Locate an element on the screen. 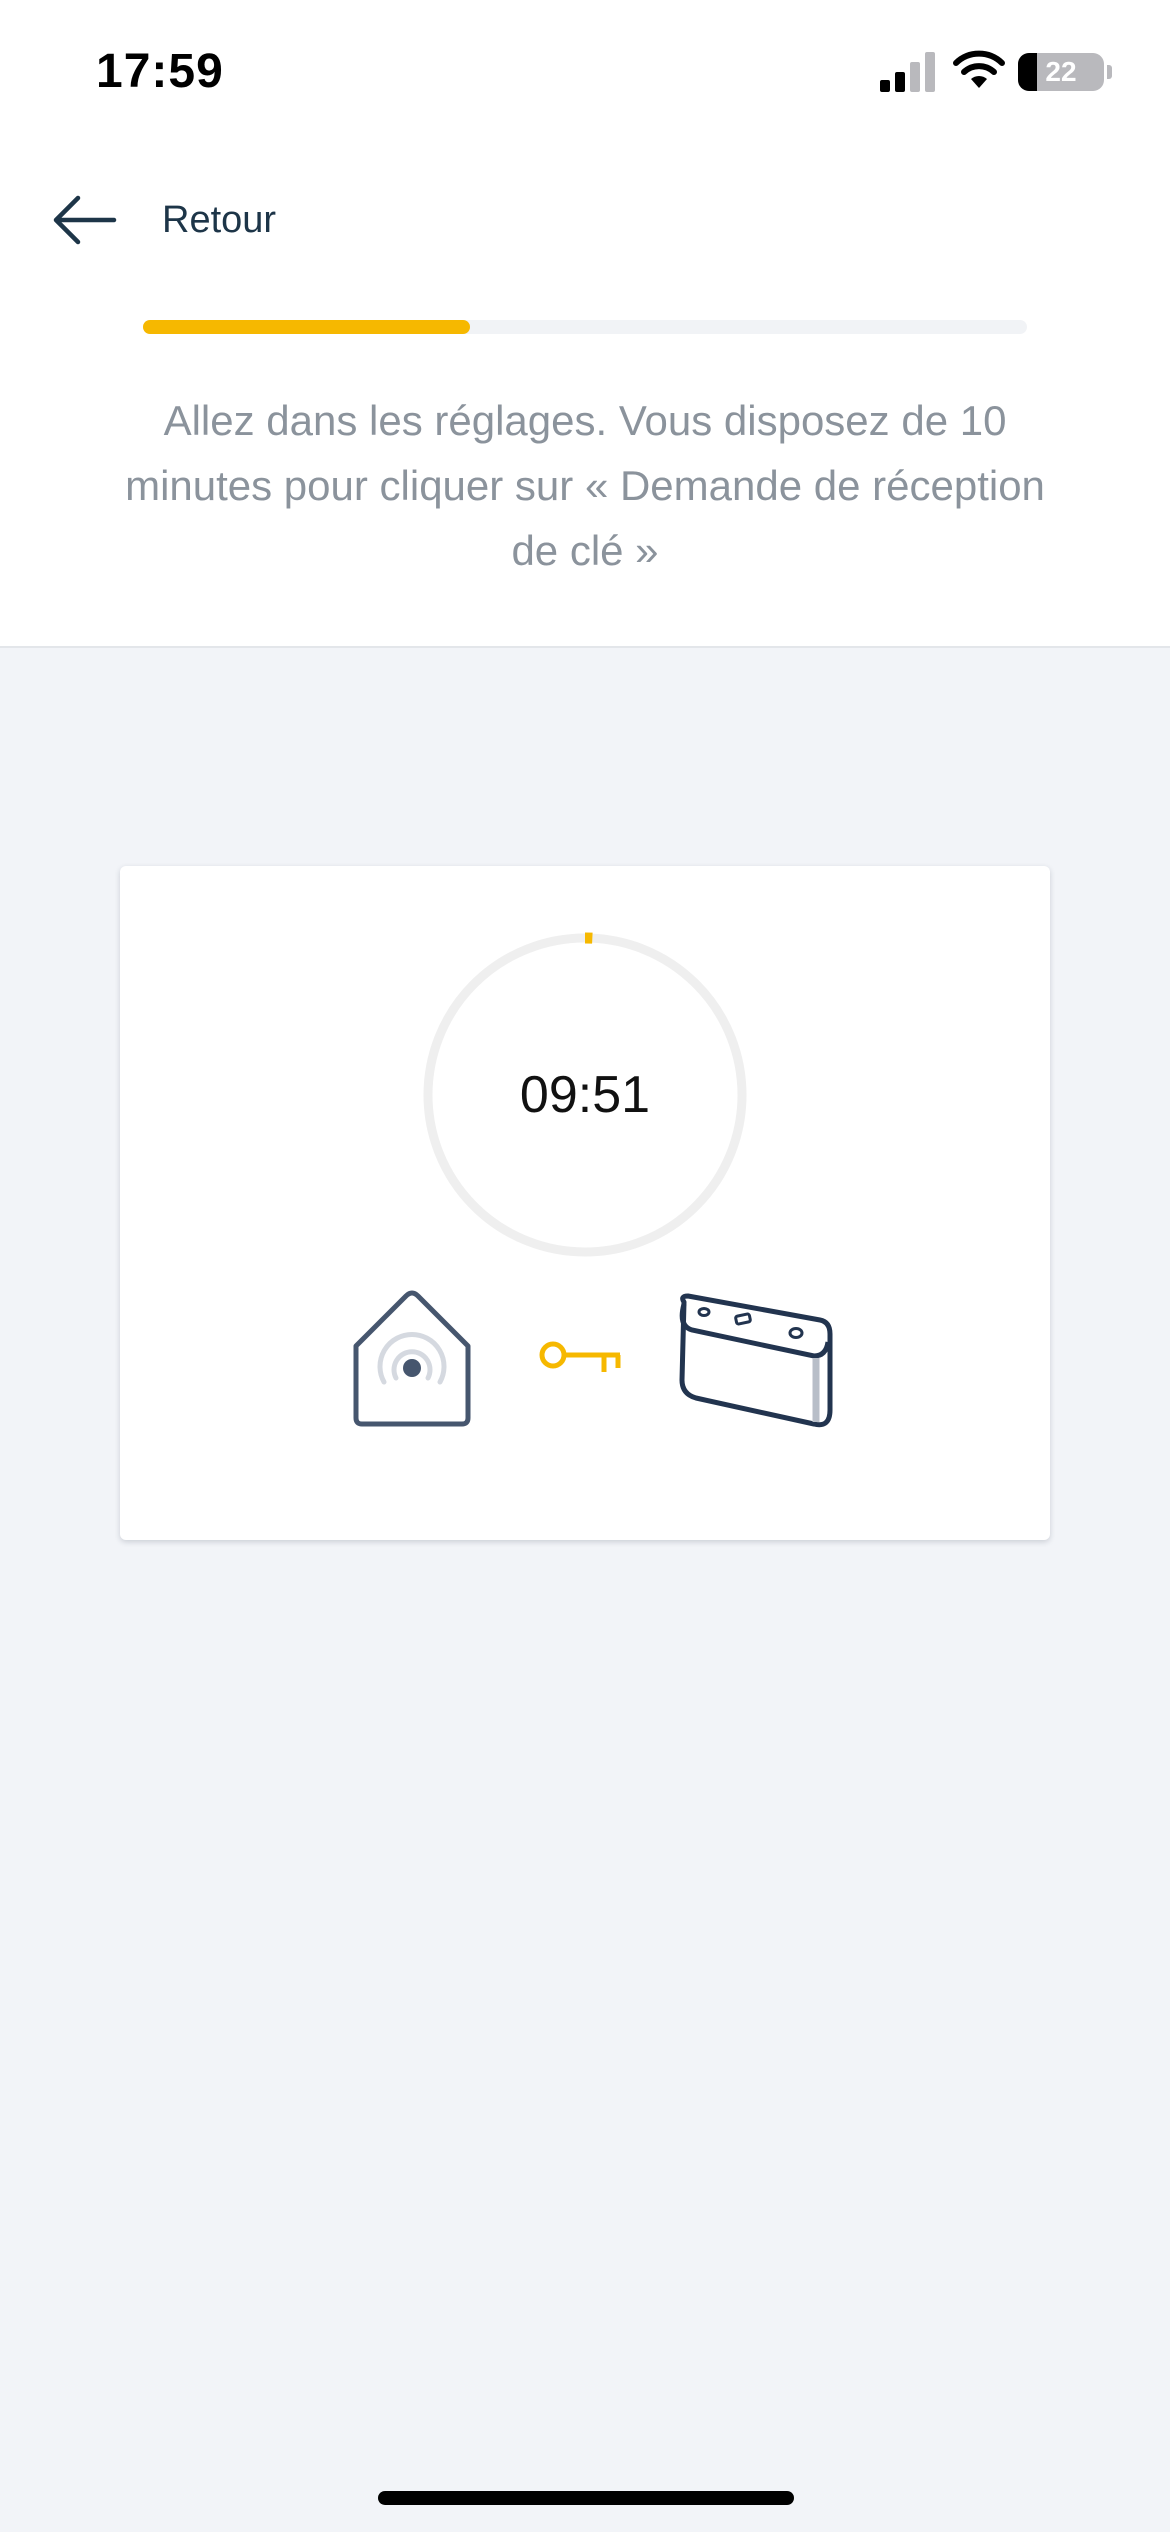  cellular-signal-icon is located at coordinates (907, 72).